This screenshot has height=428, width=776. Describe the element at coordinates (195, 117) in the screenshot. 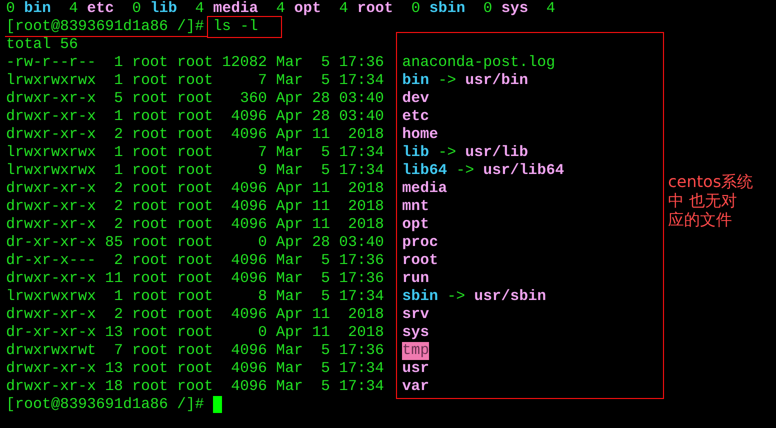

I see `file-info: drwxr-xr-x 1 root root 4096 Apr 28 03:40` at that location.